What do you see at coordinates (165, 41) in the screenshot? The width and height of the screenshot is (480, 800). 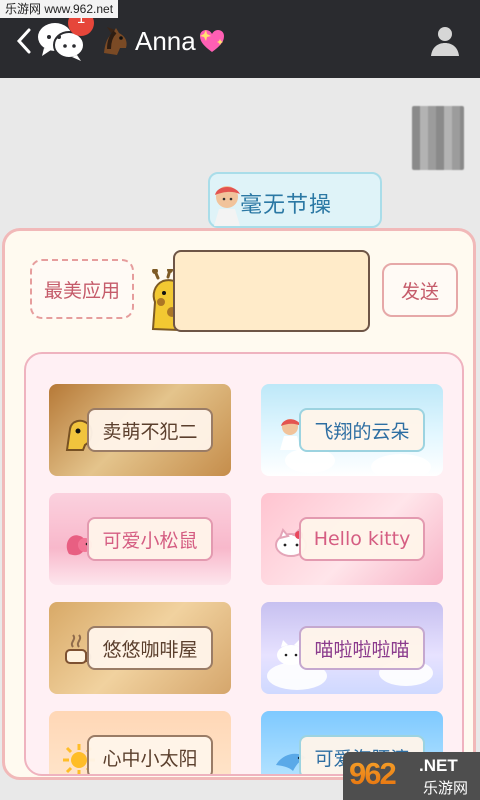 I see `contact-name: Anna` at bounding box center [165, 41].